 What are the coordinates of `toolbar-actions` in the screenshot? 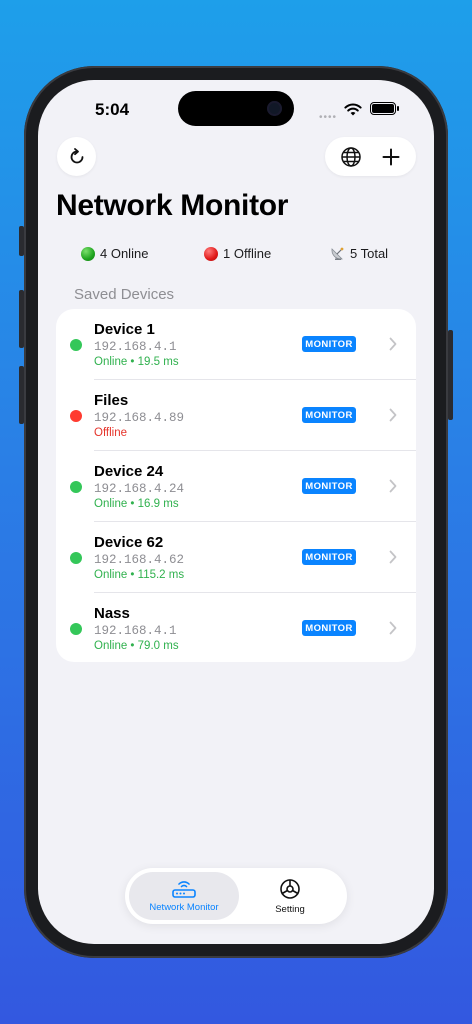 It's located at (370, 156).